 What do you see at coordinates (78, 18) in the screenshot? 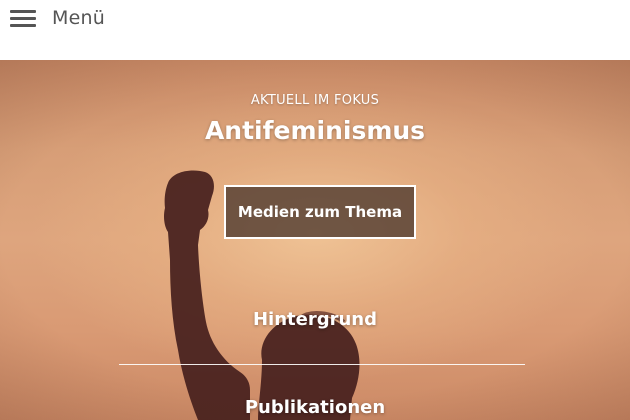
I see `menu-label: Menü` at bounding box center [78, 18].